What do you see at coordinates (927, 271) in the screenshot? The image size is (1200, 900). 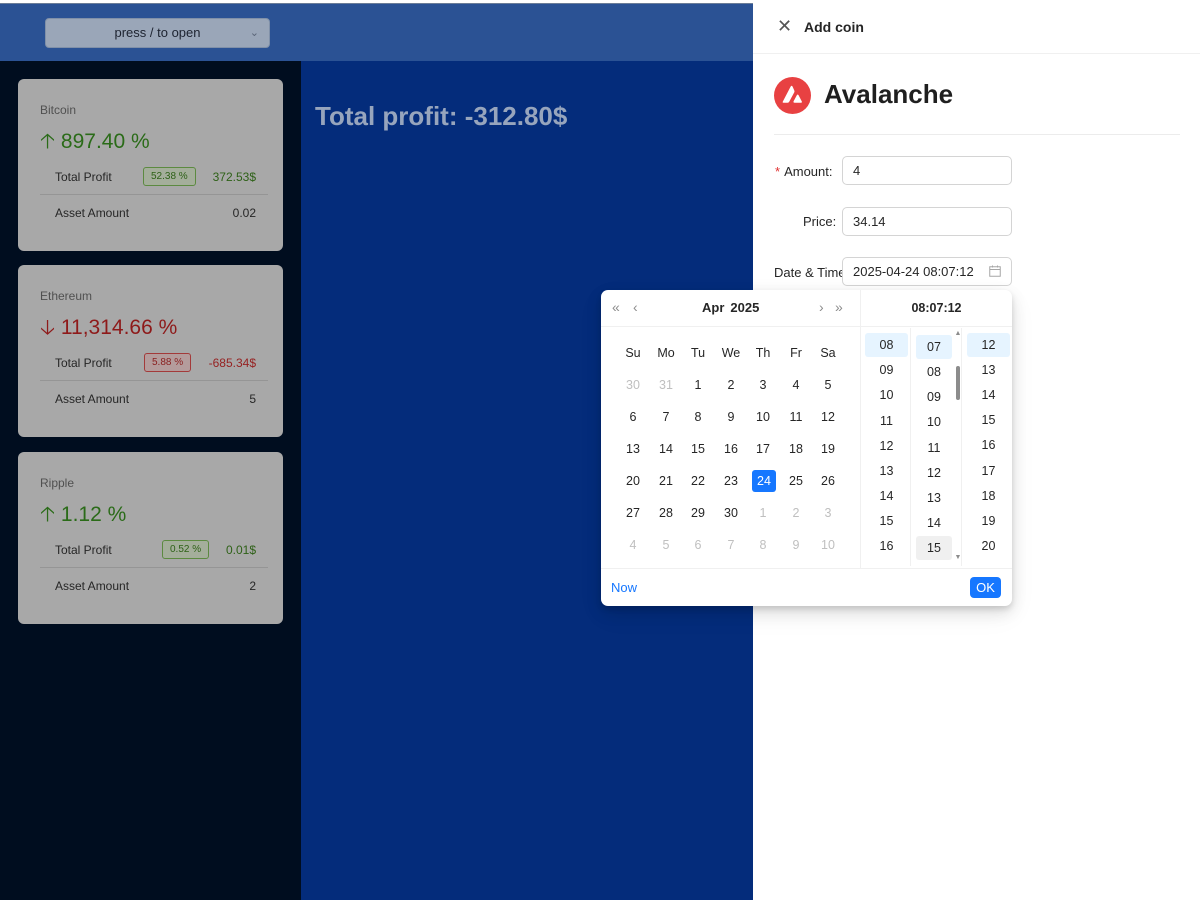 I see `datetime-input: 2025-04-24 08:07:12` at bounding box center [927, 271].